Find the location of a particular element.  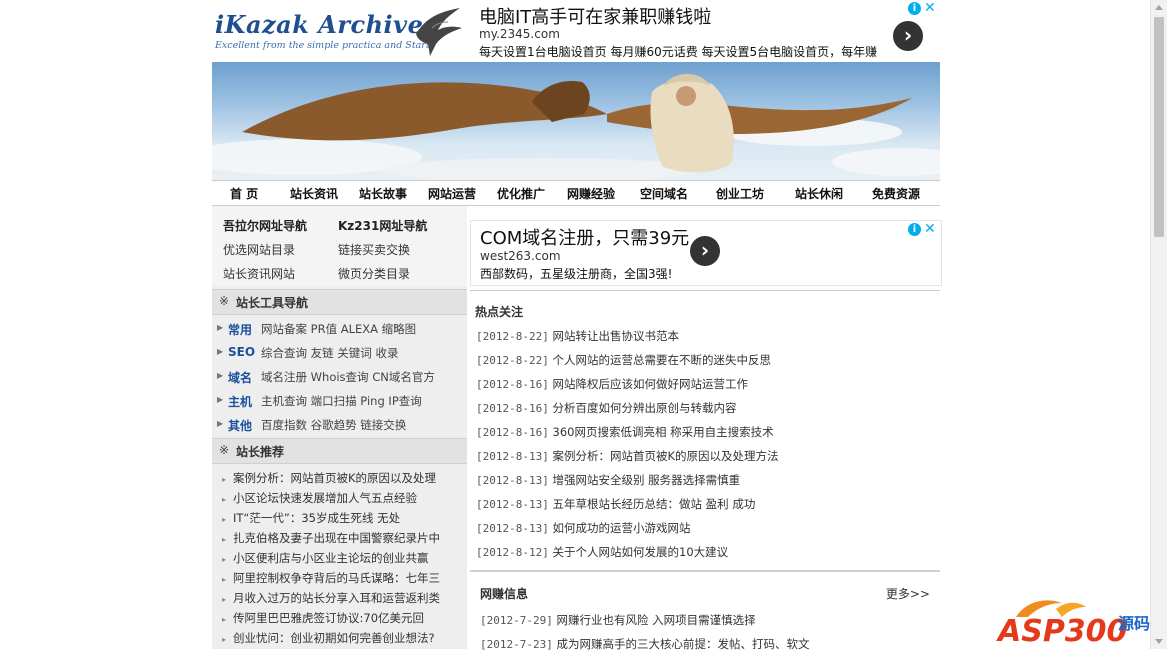

ad-title: COM域名注册，只需39元 is located at coordinates (584, 237).